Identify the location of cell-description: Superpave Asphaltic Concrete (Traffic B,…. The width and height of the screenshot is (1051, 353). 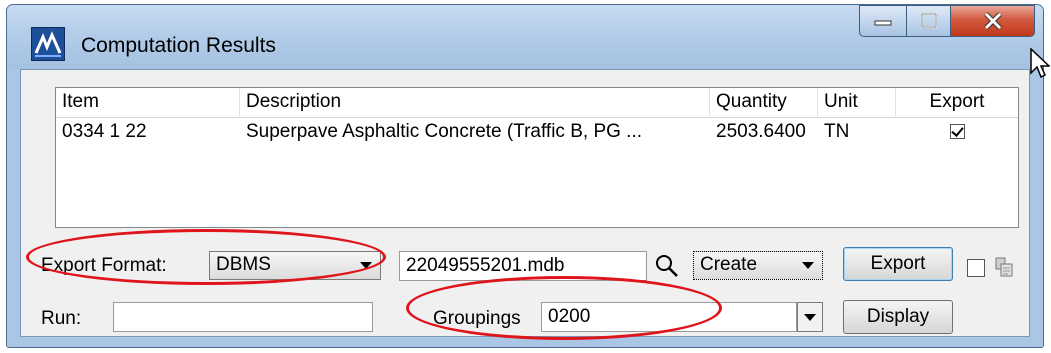
(444, 131).